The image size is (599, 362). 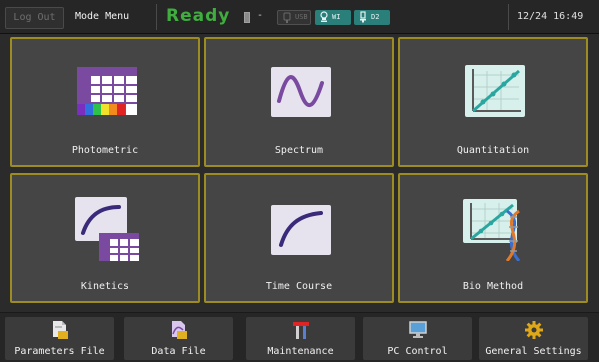 I want to click on lamp-label: D2, so click(x=375, y=17).